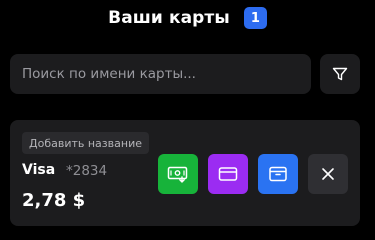  Describe the element at coordinates (87, 171) in the screenshot. I see `card-number: *2834` at that location.